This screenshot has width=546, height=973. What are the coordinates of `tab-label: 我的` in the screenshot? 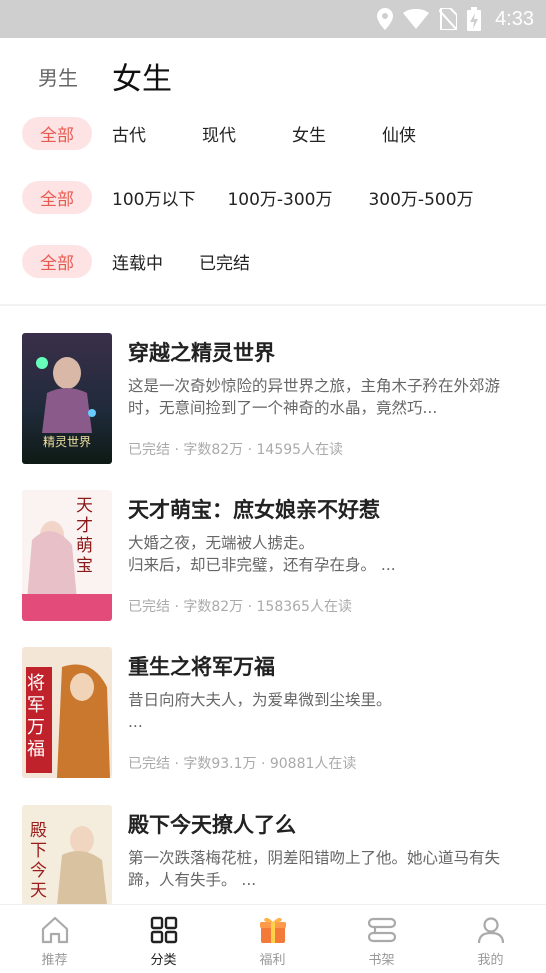 It's located at (490, 960).